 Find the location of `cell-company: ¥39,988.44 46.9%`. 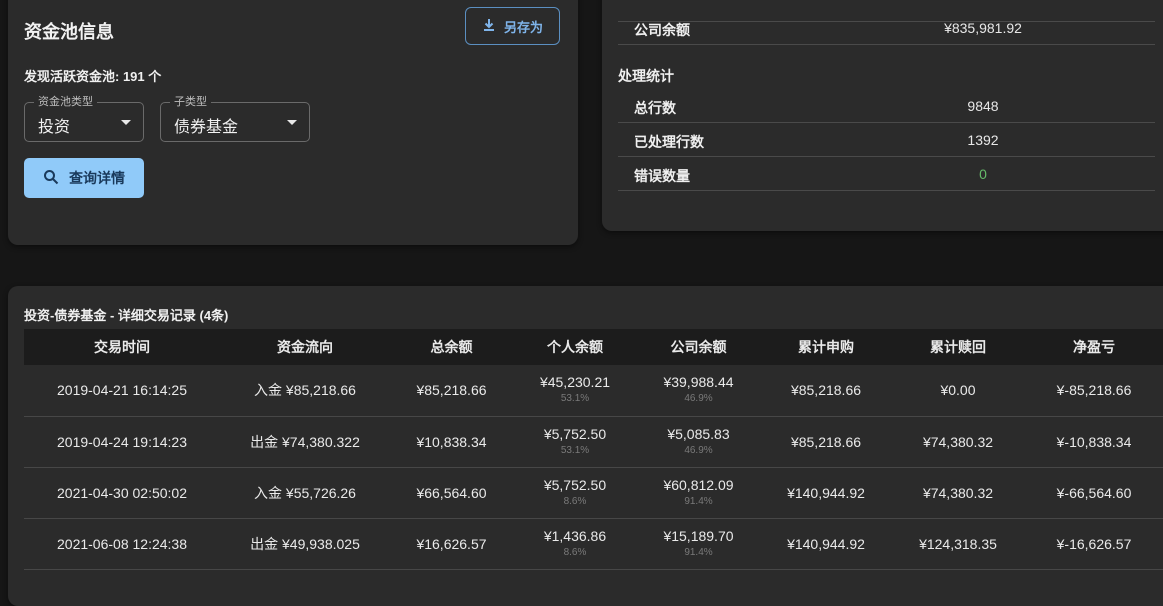

cell-company: ¥39,988.44 46.9% is located at coordinates (698, 390).